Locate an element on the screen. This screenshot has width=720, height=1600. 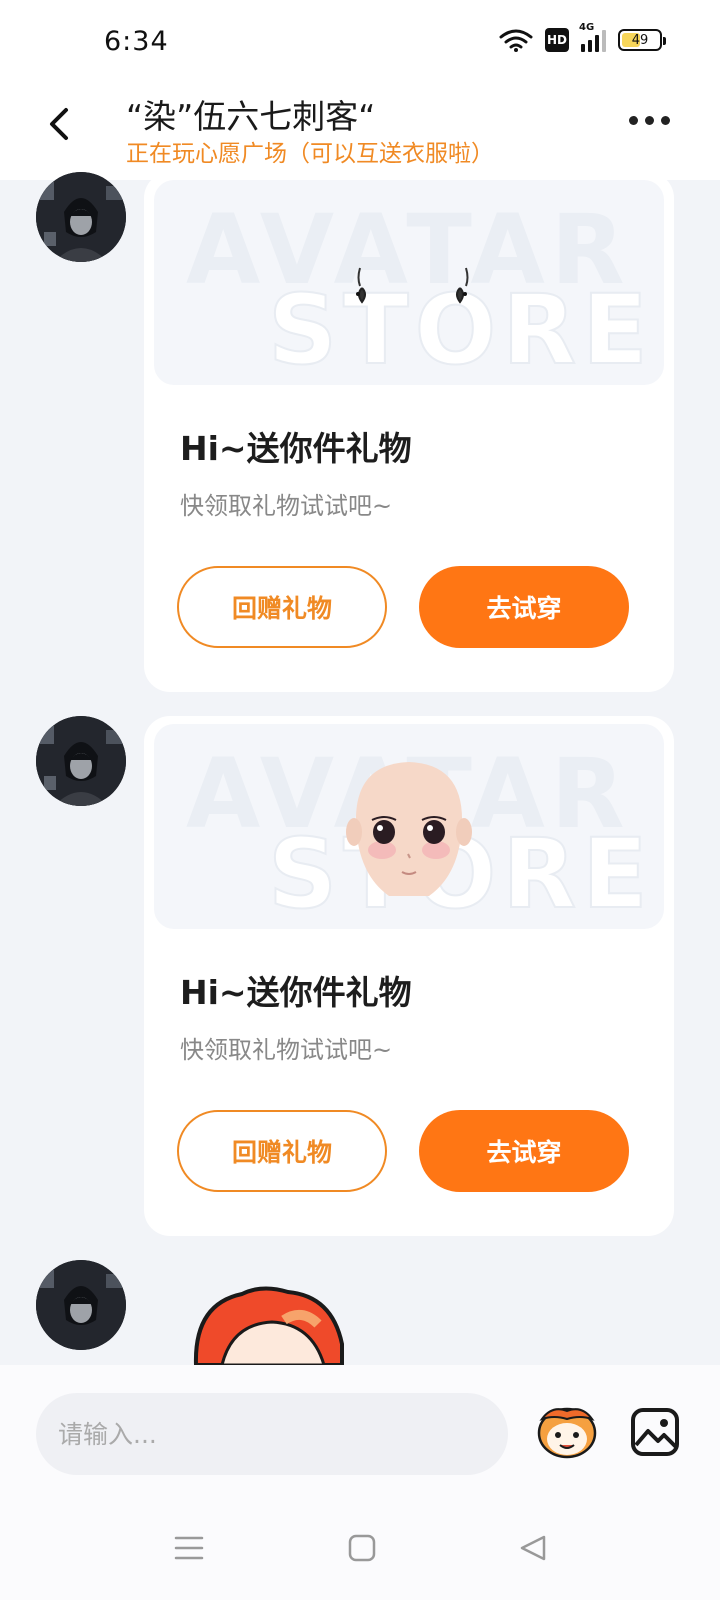
status-bar: 6:34 HD 4G 49 is located at coordinates (360, 44).